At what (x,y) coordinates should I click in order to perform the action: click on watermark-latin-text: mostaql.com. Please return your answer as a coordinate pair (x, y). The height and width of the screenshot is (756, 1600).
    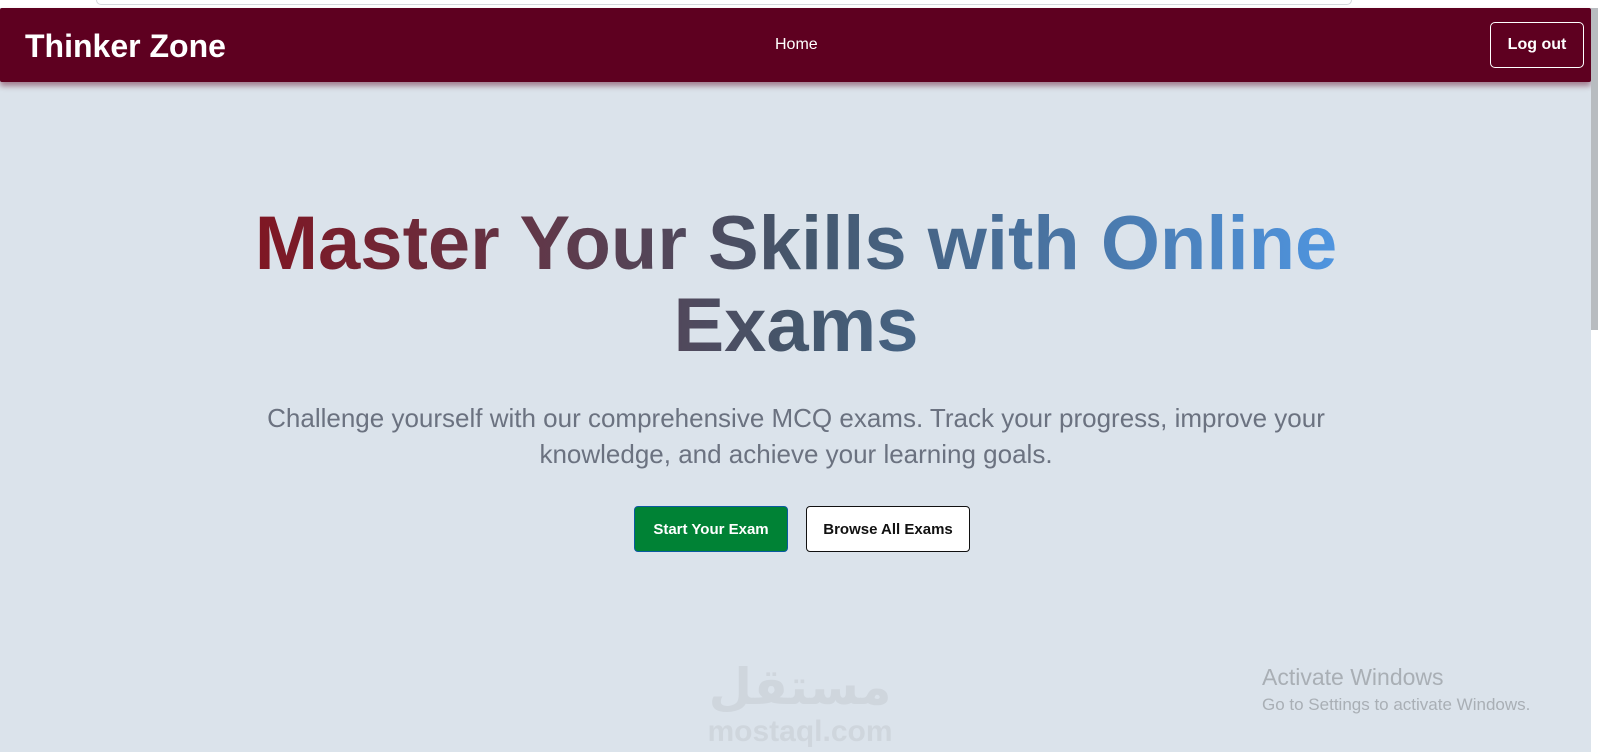
    Looking at the image, I should click on (800, 731).